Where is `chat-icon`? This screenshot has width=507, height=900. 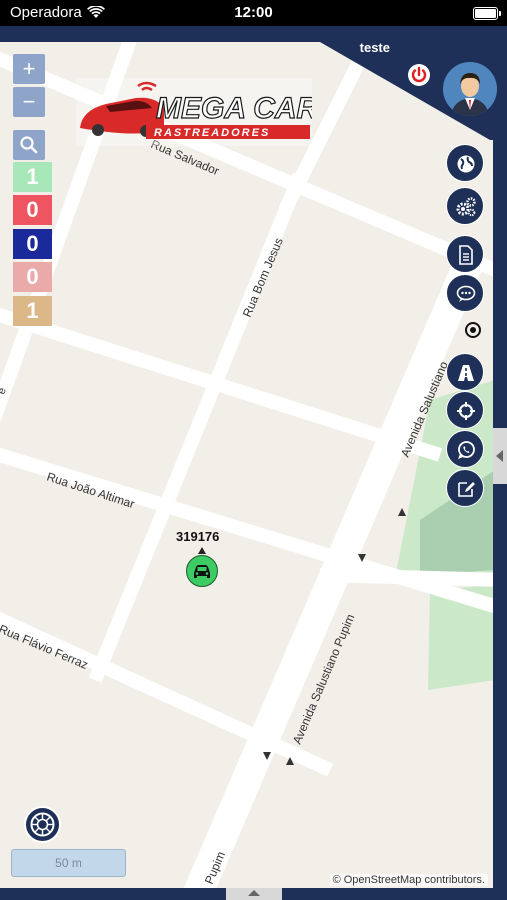
chat-icon is located at coordinates (466, 293).